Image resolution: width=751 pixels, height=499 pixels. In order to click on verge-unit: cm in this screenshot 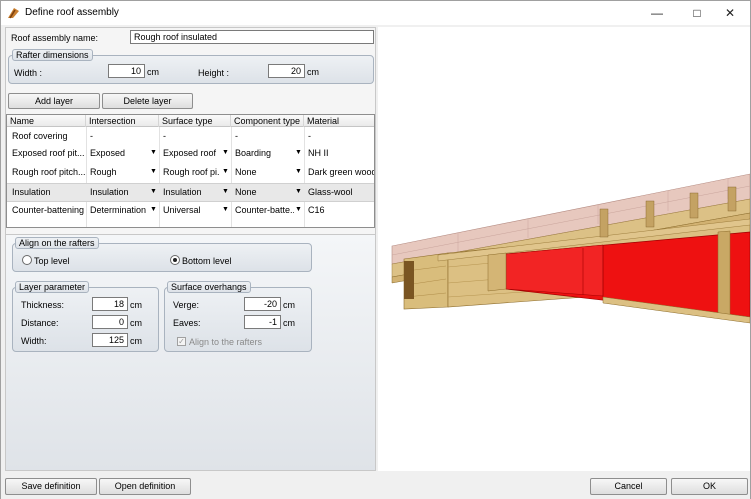, I will do `click(289, 305)`.